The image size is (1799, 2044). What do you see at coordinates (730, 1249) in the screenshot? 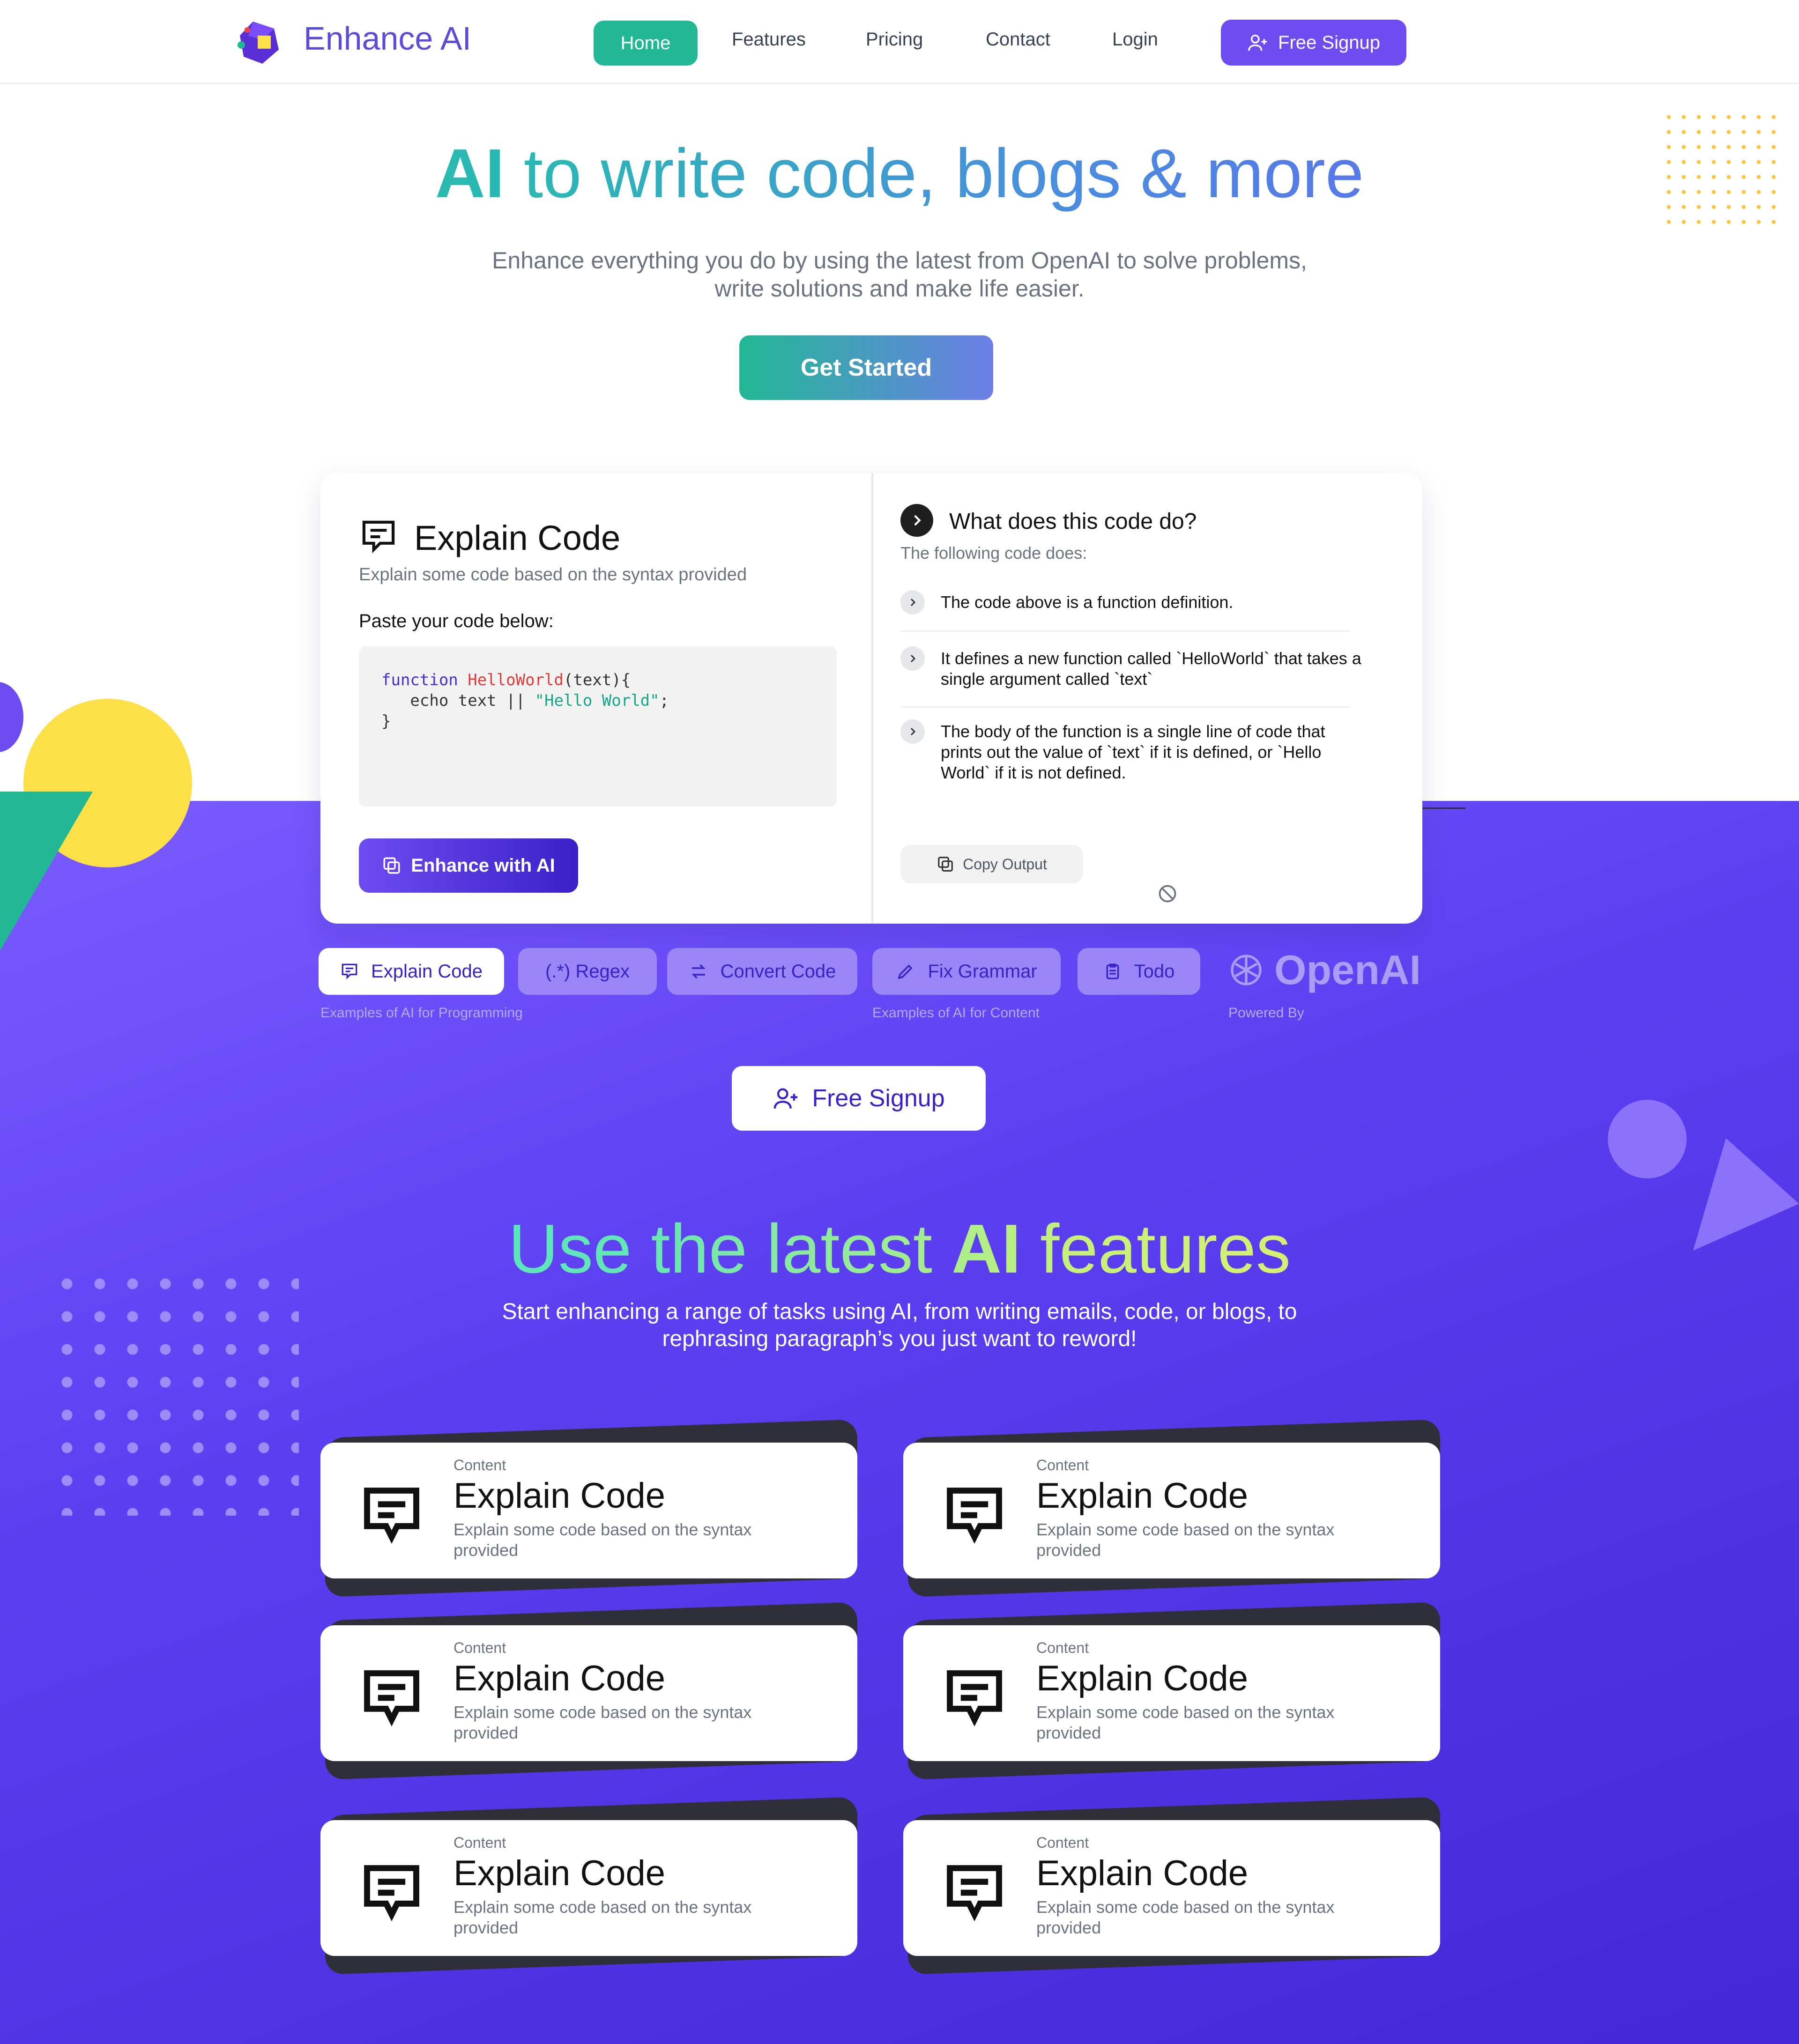
I see `features-title-part-a: Use the latest` at bounding box center [730, 1249].